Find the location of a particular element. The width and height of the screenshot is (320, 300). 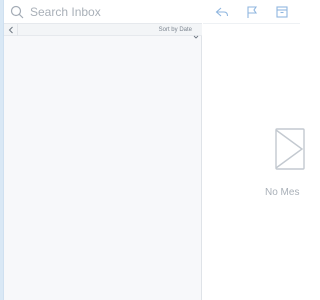

reply-icon is located at coordinates (222, 12).